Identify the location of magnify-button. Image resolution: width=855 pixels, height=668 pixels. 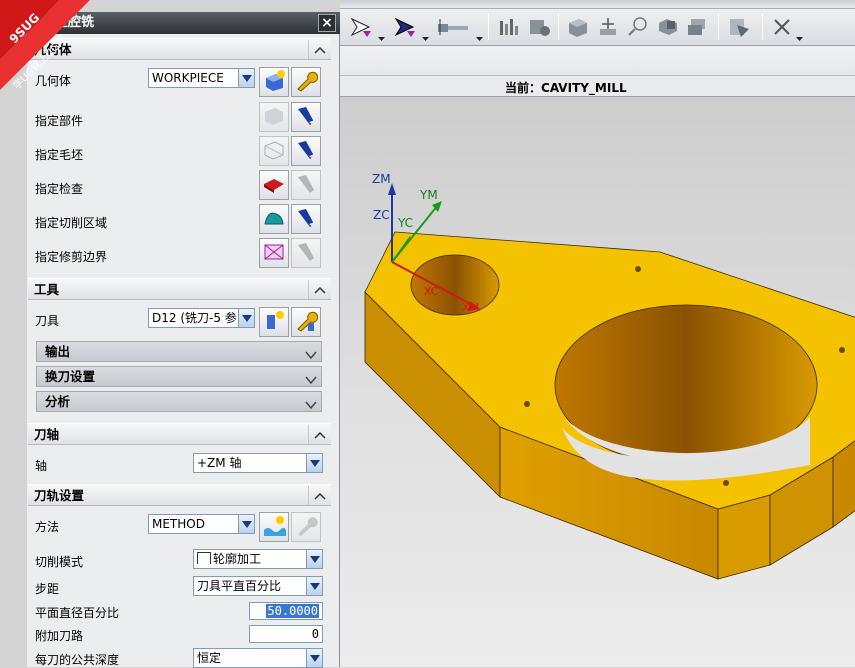
(638, 27).